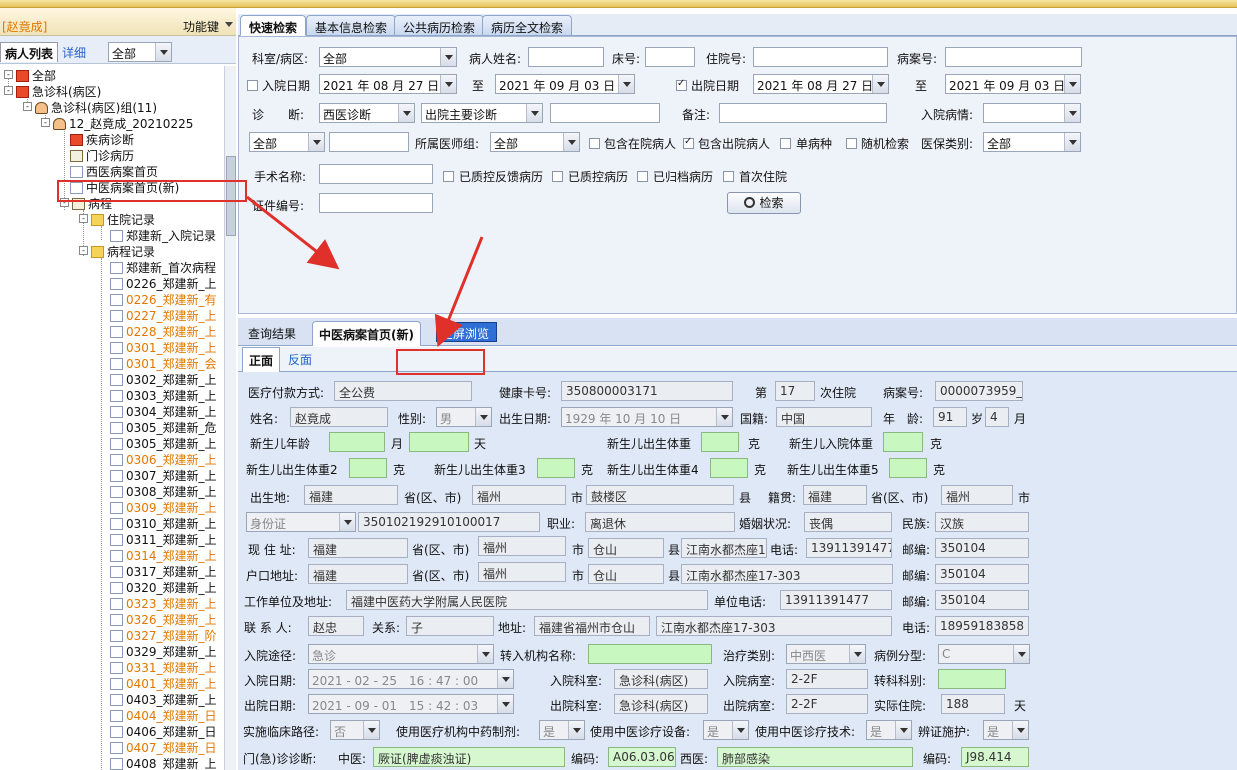 The width and height of the screenshot is (1237, 770). What do you see at coordinates (365, 271) in the screenshot?
I see `annotation-arrows` at bounding box center [365, 271].